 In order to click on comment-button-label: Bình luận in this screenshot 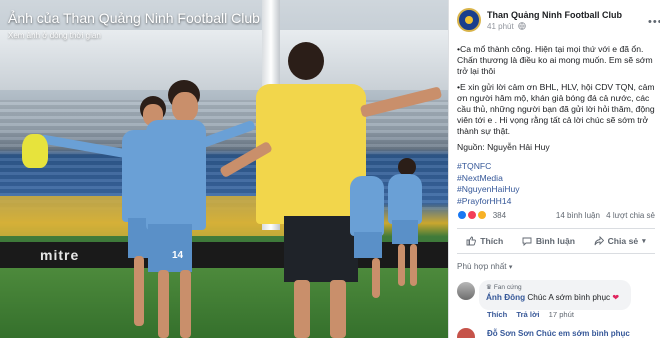, I will do `click(555, 241)`.